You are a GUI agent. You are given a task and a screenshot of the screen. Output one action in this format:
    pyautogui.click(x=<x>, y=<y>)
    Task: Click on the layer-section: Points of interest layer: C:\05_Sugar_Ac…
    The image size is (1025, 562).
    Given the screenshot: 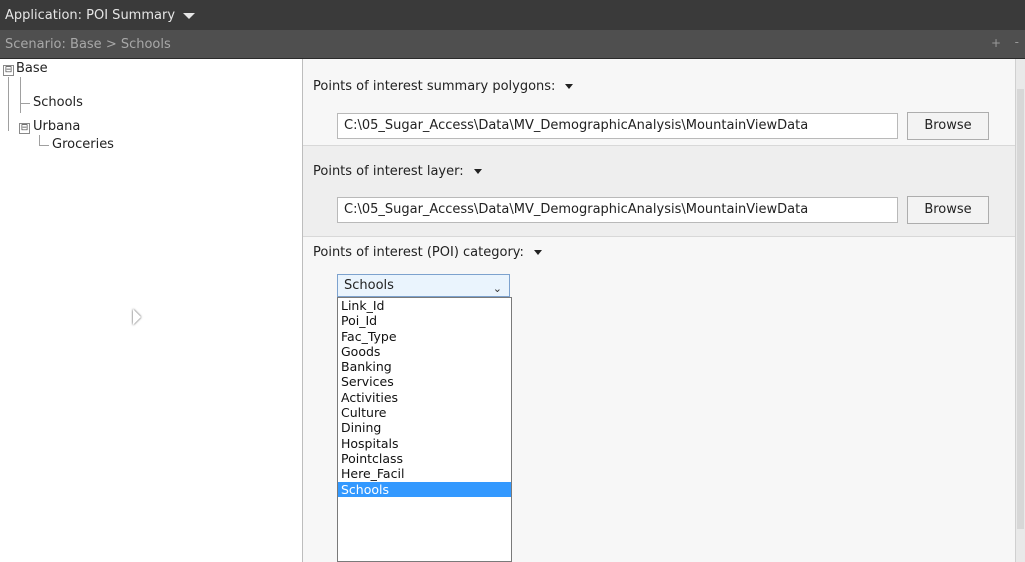 What is the action you would take?
    pyautogui.click(x=659, y=191)
    